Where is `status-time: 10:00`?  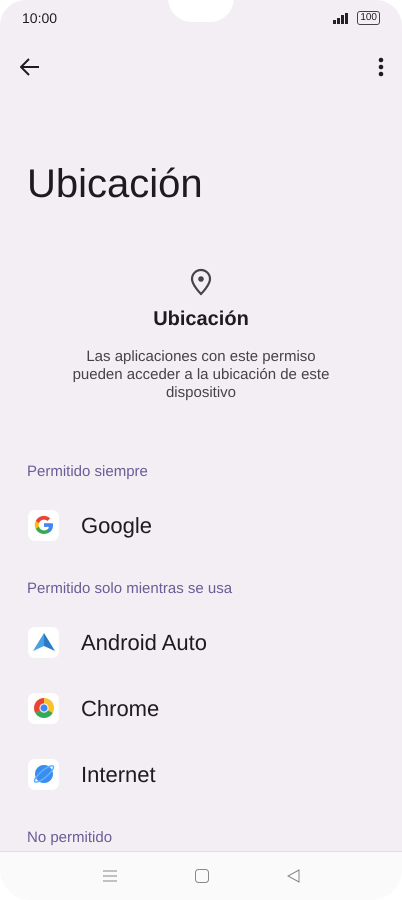
status-time: 10:00 is located at coordinates (40, 18).